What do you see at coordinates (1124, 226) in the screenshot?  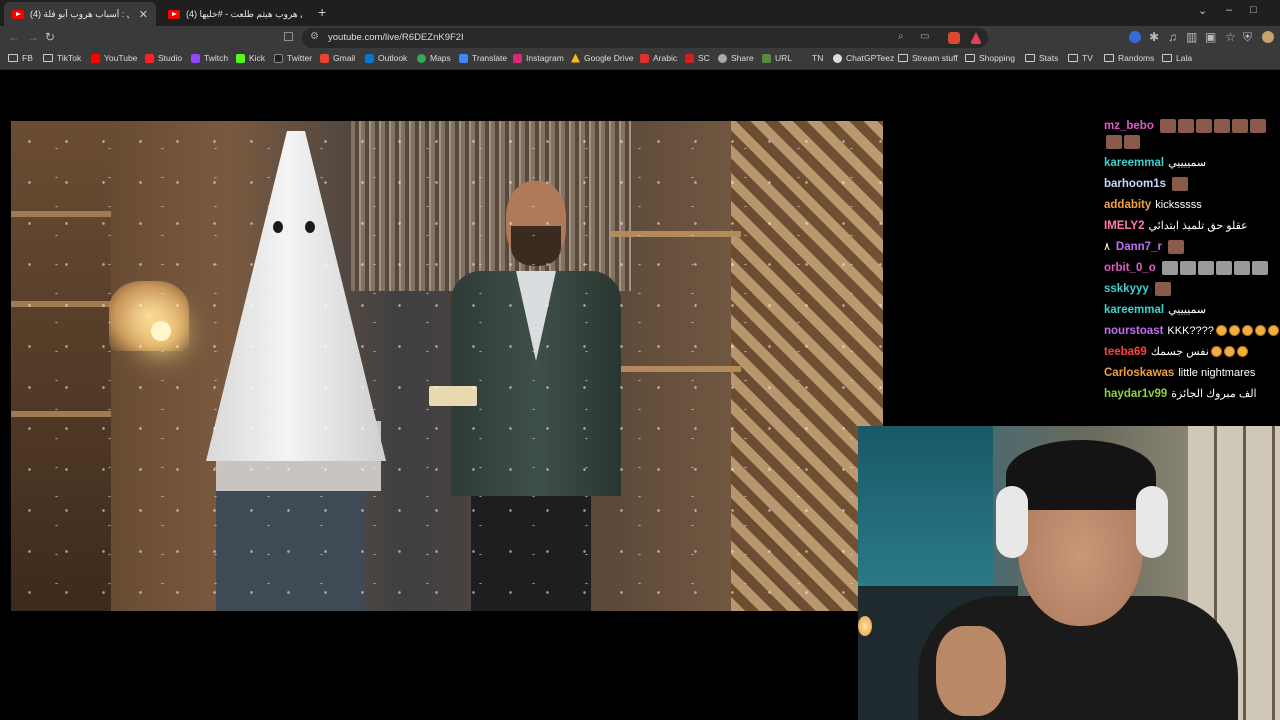 I see `chat-username: IMELY2` at bounding box center [1124, 226].